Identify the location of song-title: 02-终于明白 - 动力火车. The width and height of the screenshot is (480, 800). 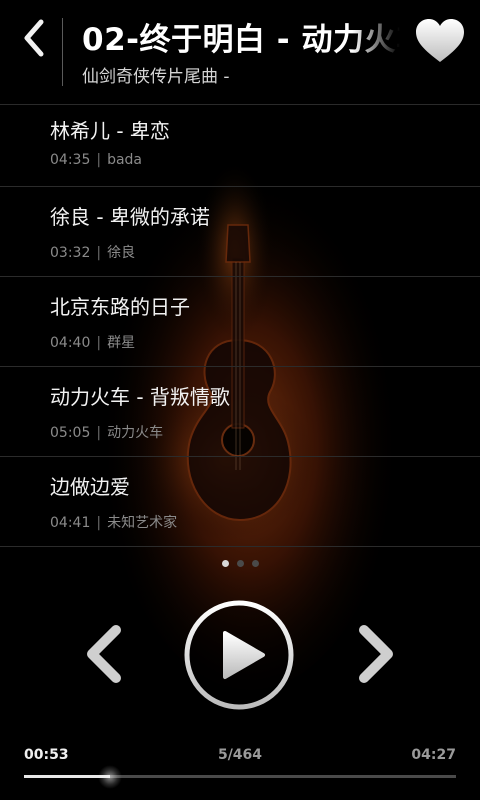
(241, 40).